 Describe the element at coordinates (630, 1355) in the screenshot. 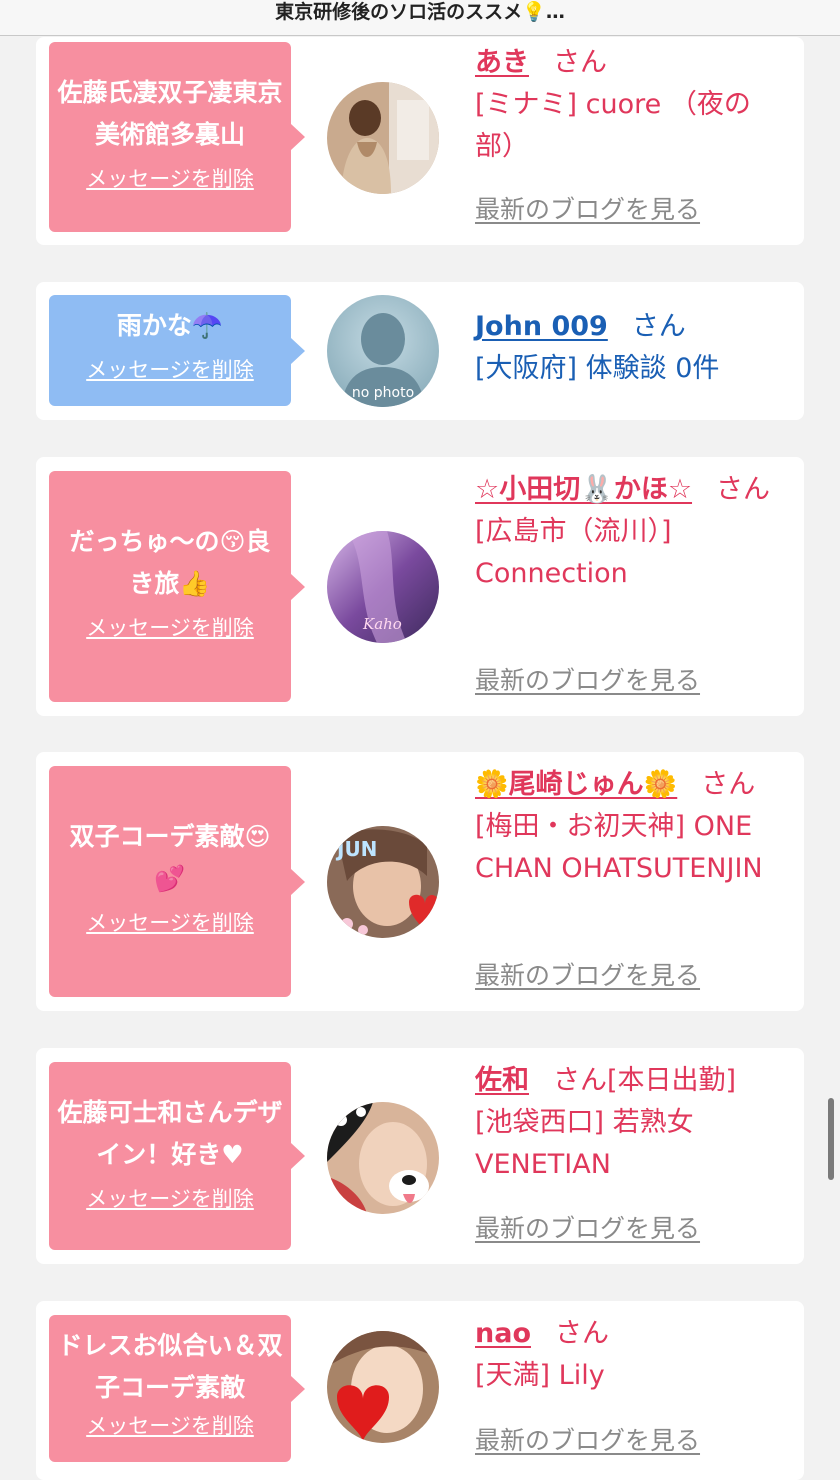

I see `member-info: nao さん [天満] Lily` at that location.